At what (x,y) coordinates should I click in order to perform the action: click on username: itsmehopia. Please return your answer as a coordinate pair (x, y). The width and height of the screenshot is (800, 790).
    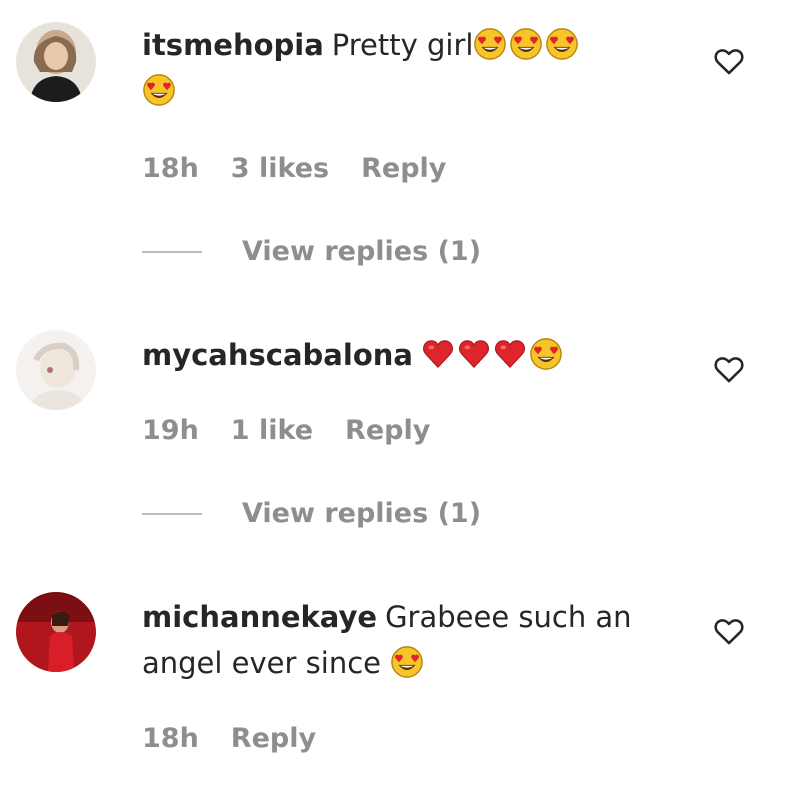
    Looking at the image, I should click on (233, 45).